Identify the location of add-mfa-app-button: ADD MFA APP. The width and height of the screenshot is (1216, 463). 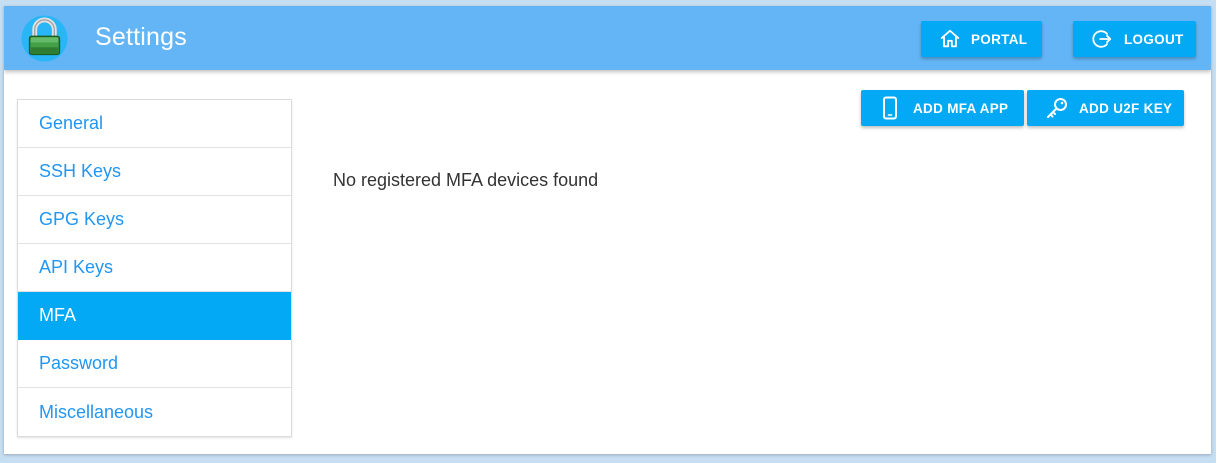
(942, 108).